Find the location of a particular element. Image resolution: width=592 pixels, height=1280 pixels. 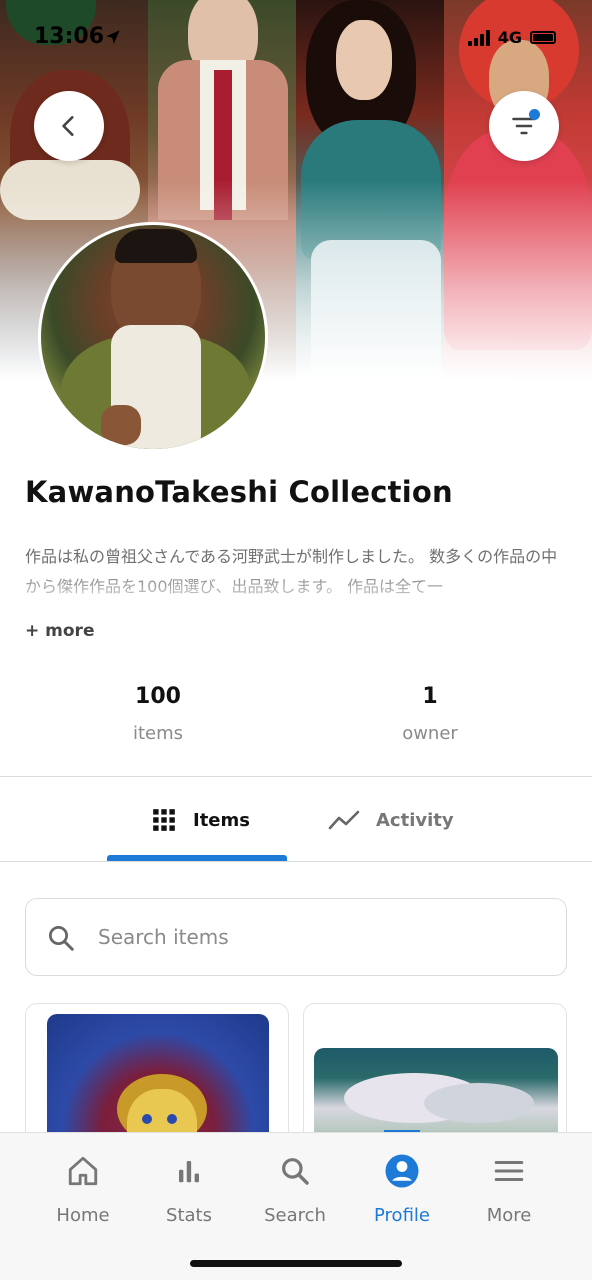

home-icon is located at coordinates (83, 1171).